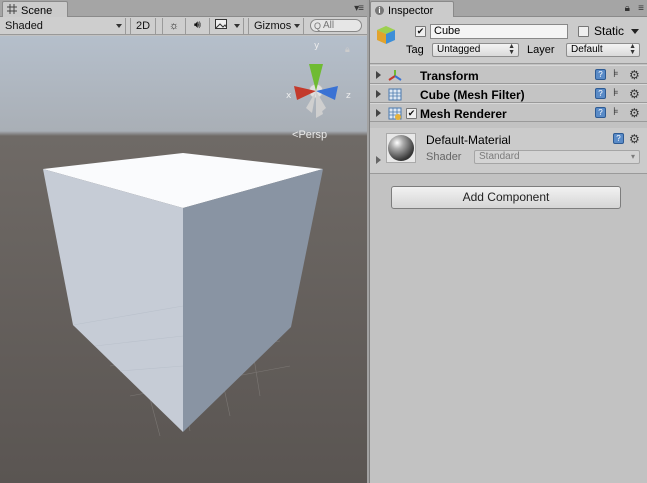 Image resolution: width=647 pixels, height=483 pixels. Describe the element at coordinates (463, 114) in the screenshot. I see `component-title: Mesh Renderer` at that location.